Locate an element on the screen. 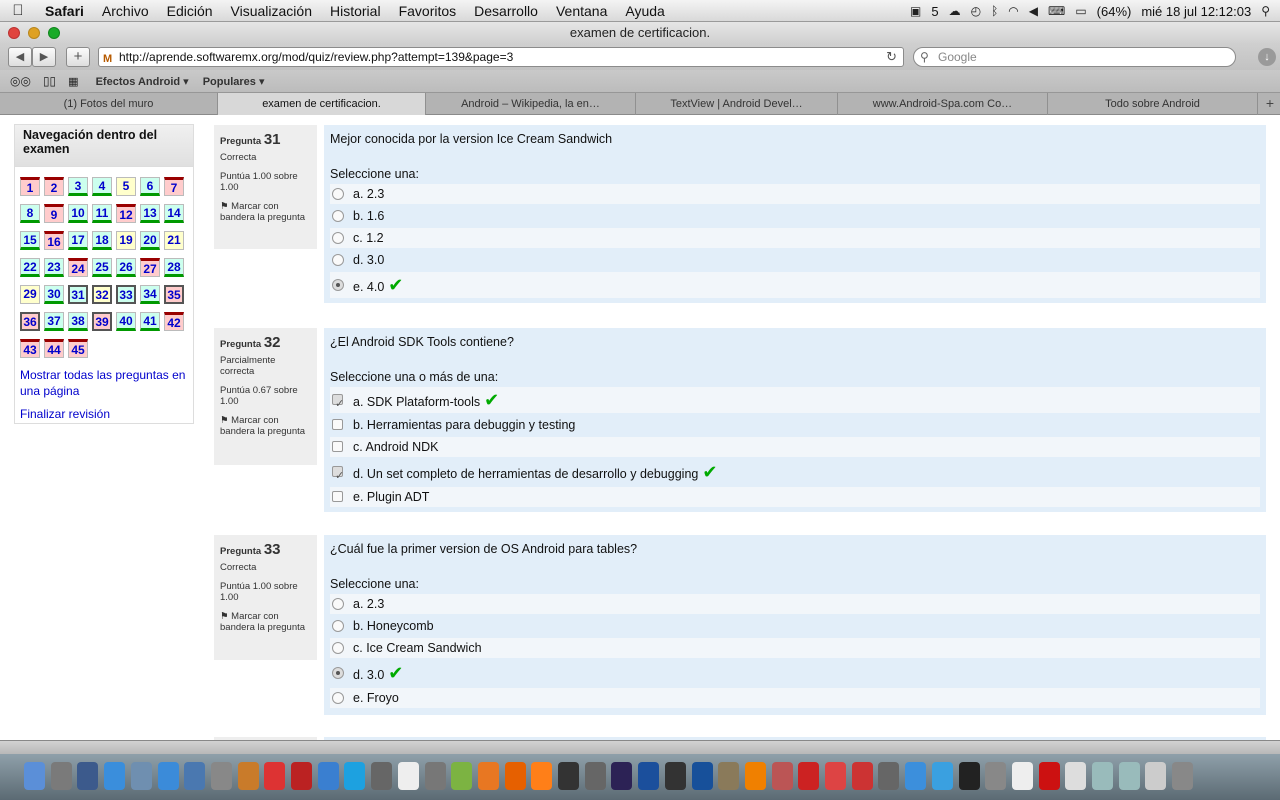  menu-ayuda: Ayuda is located at coordinates (644, 11).